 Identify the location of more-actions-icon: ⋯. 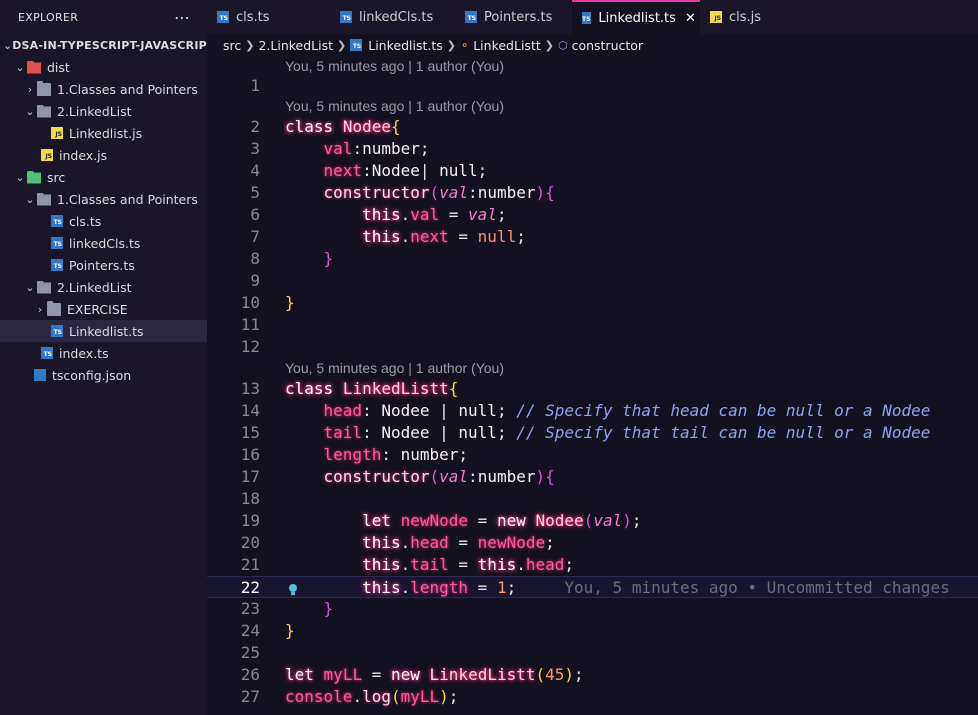
(182, 17).